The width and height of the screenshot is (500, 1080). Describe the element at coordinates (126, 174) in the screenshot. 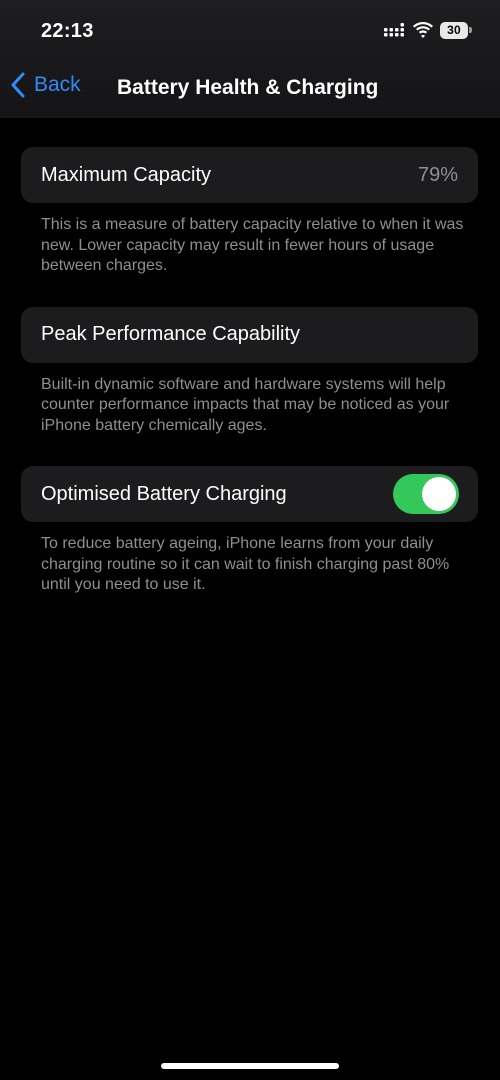

I see `maximum-capacity-label: Maximum Capacity` at that location.